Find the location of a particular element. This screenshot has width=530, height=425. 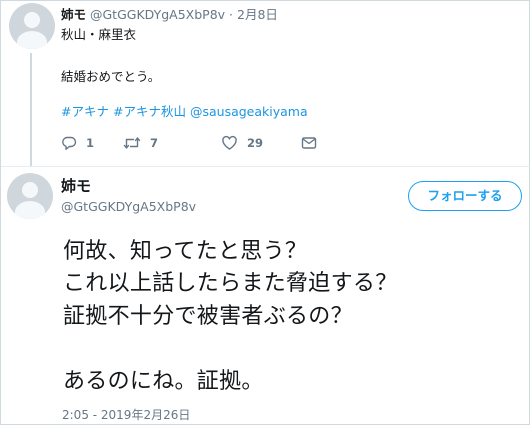

reply-button: 1 is located at coordinates (77, 143).